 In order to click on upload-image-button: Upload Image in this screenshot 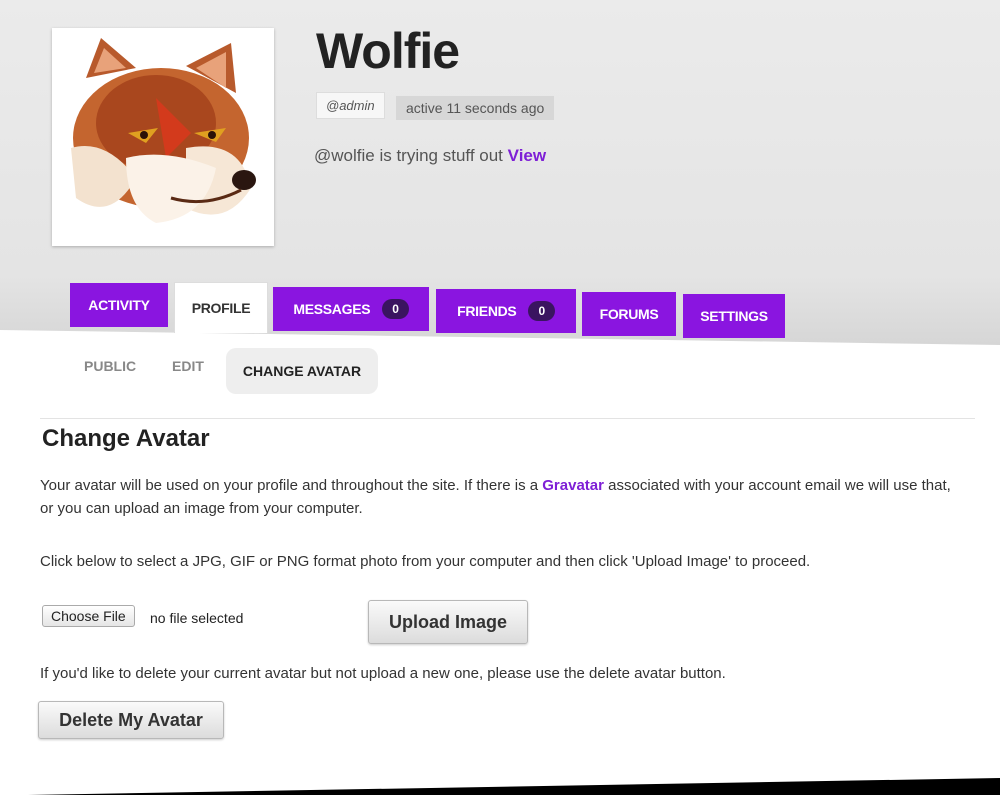, I will do `click(448, 622)`.